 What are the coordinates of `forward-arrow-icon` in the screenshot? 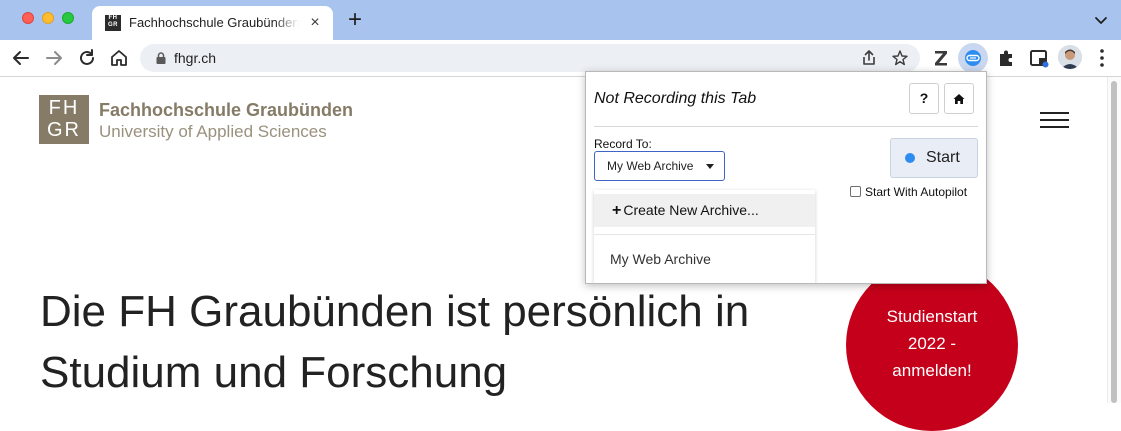 It's located at (54, 58).